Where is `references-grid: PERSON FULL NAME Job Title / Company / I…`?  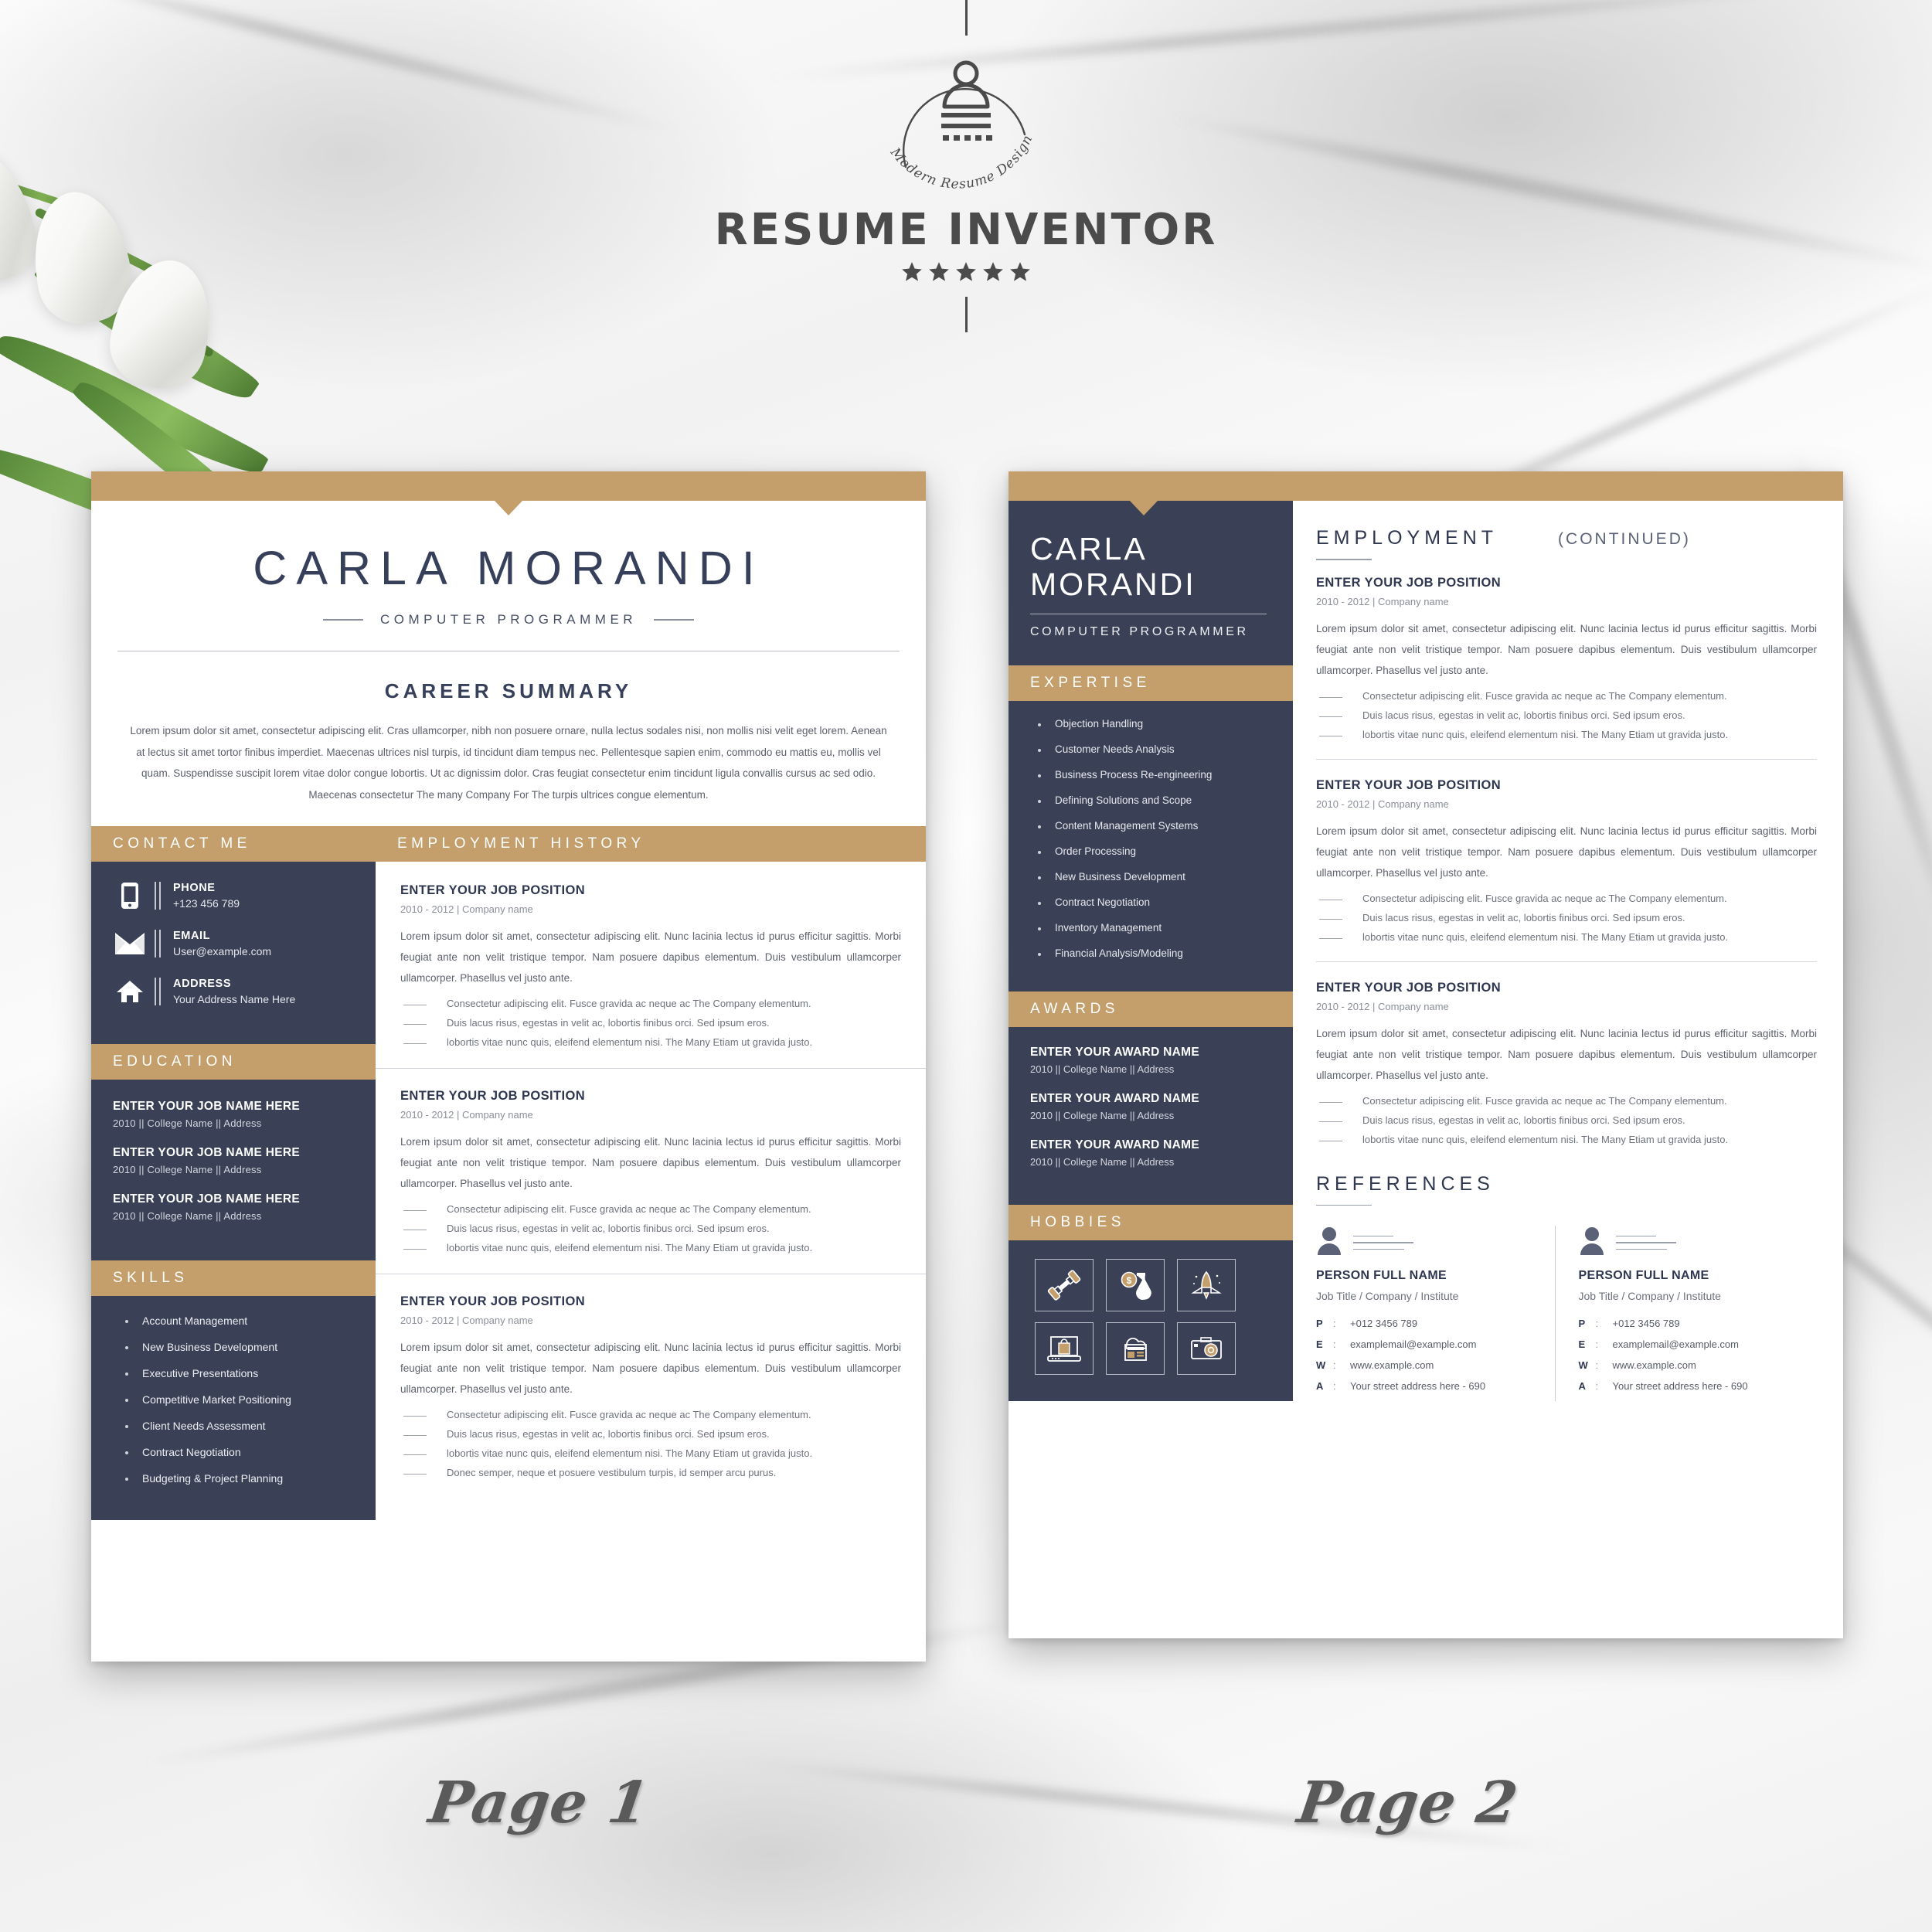 references-grid: PERSON FULL NAME Job Title / Company / I… is located at coordinates (1567, 1314).